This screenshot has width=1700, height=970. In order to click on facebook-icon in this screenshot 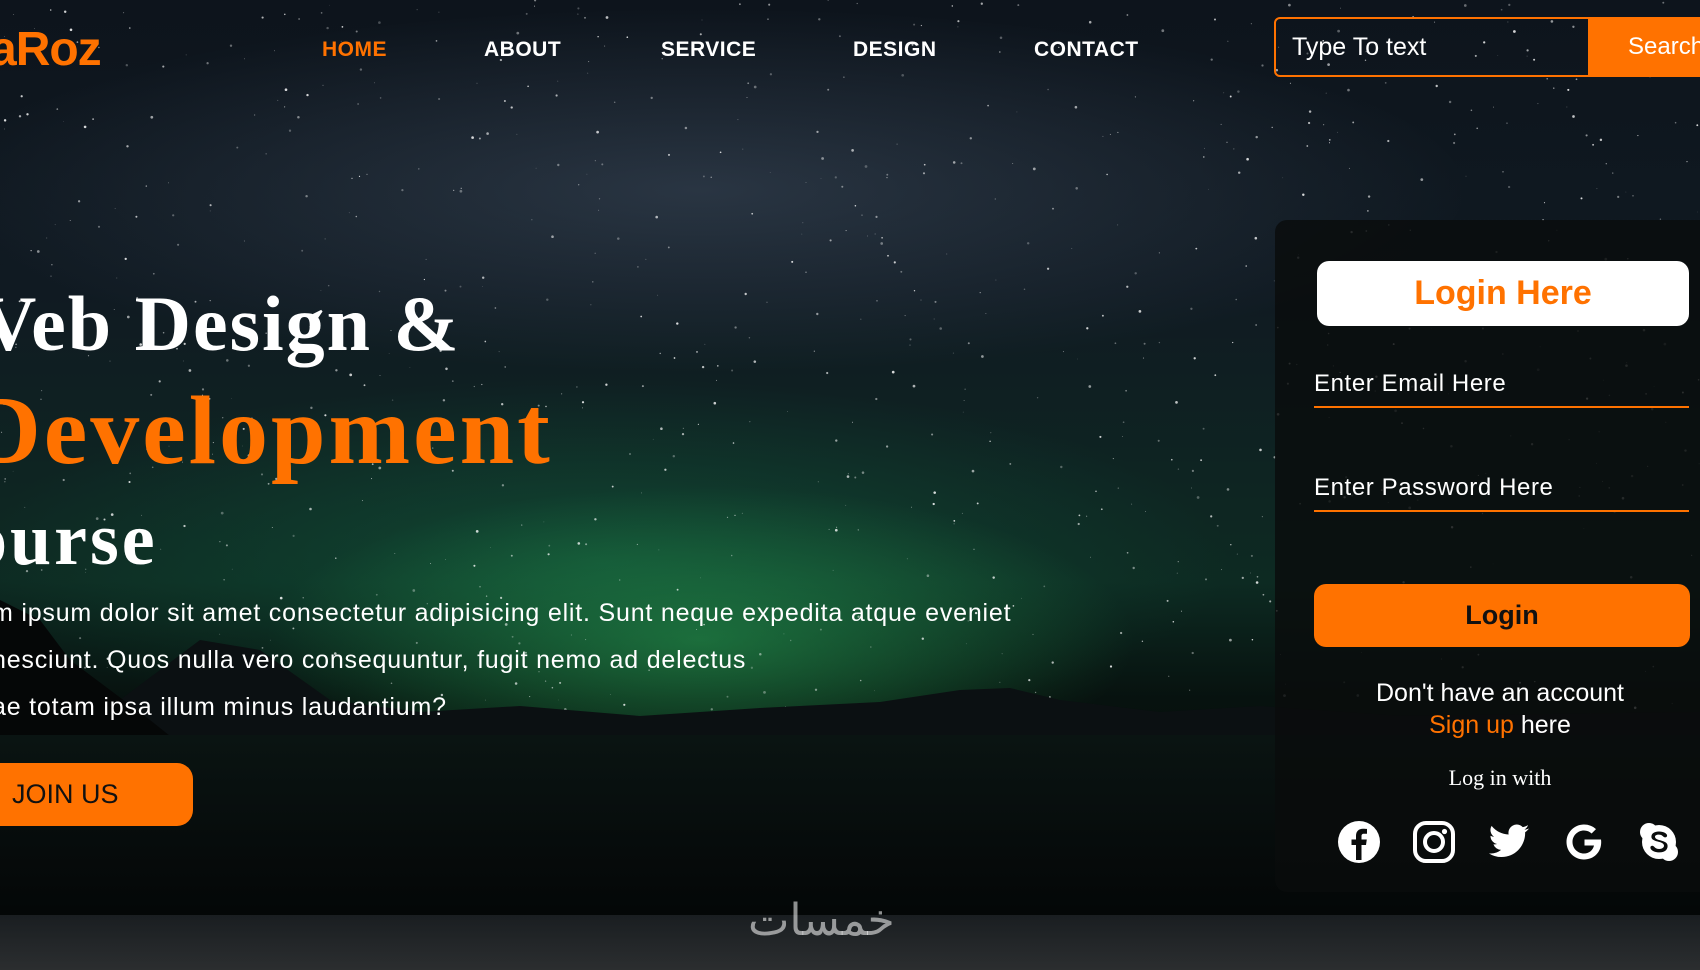, I will do `click(1359, 842)`.